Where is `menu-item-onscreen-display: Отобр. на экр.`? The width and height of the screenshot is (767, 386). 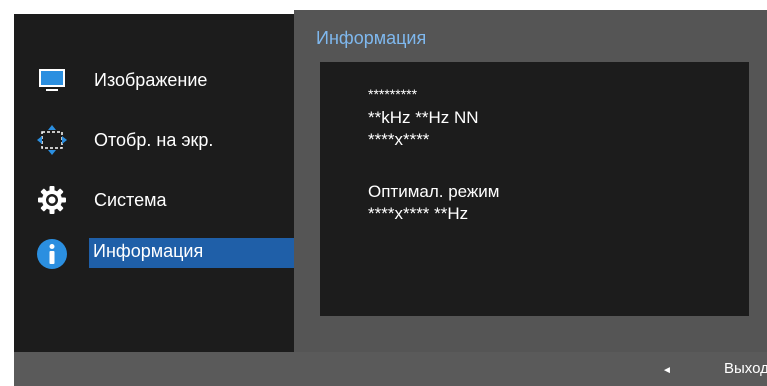 menu-item-onscreen-display: Отобр. на экр. is located at coordinates (154, 140).